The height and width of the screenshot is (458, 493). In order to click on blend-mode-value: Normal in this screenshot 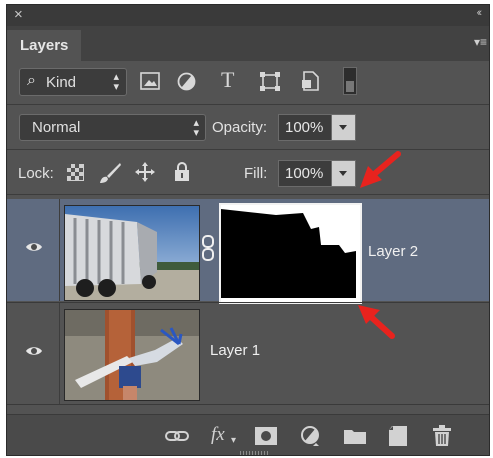, I will do `click(56, 127)`.